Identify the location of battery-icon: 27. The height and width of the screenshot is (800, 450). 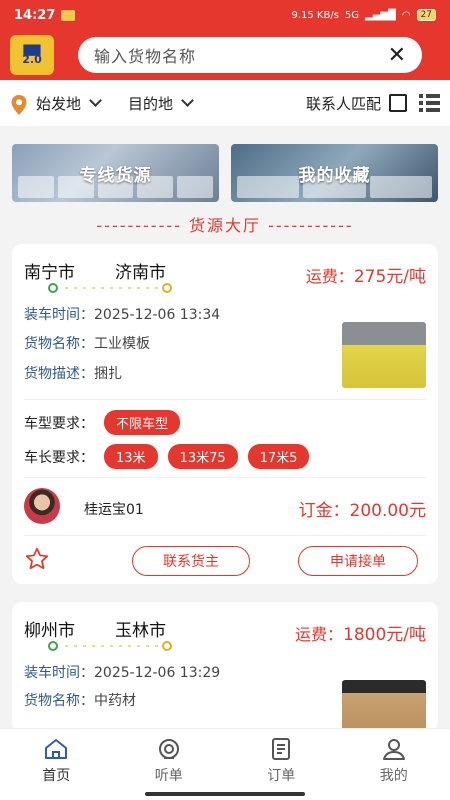
(426, 15).